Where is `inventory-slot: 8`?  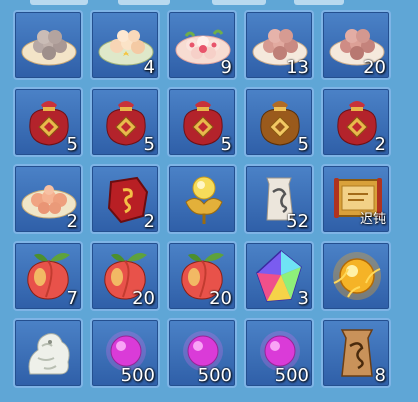
inventory-slot: 8 is located at coordinates (356, 353).